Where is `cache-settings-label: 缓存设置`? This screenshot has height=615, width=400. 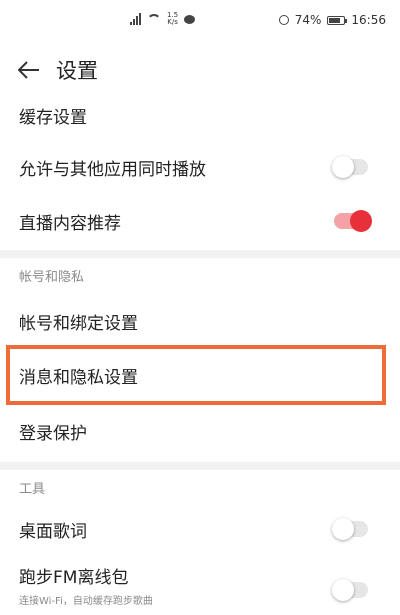 cache-settings-label: 缓存设置 is located at coordinates (53, 117).